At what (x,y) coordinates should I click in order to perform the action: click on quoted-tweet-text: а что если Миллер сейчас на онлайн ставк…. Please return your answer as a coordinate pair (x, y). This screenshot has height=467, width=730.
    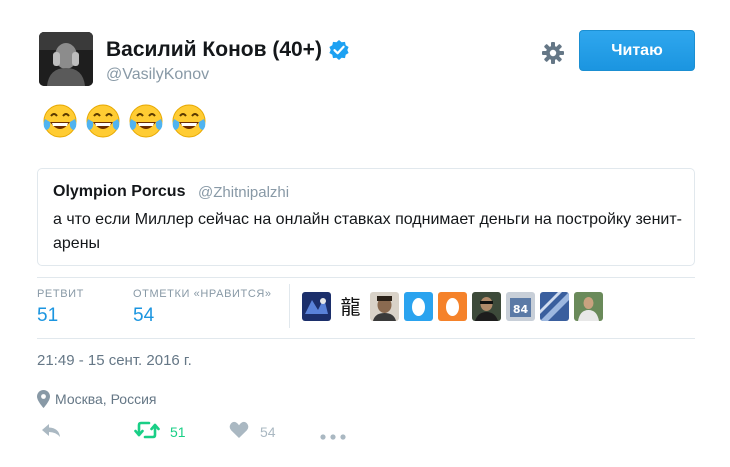
    Looking at the image, I should click on (367, 231).